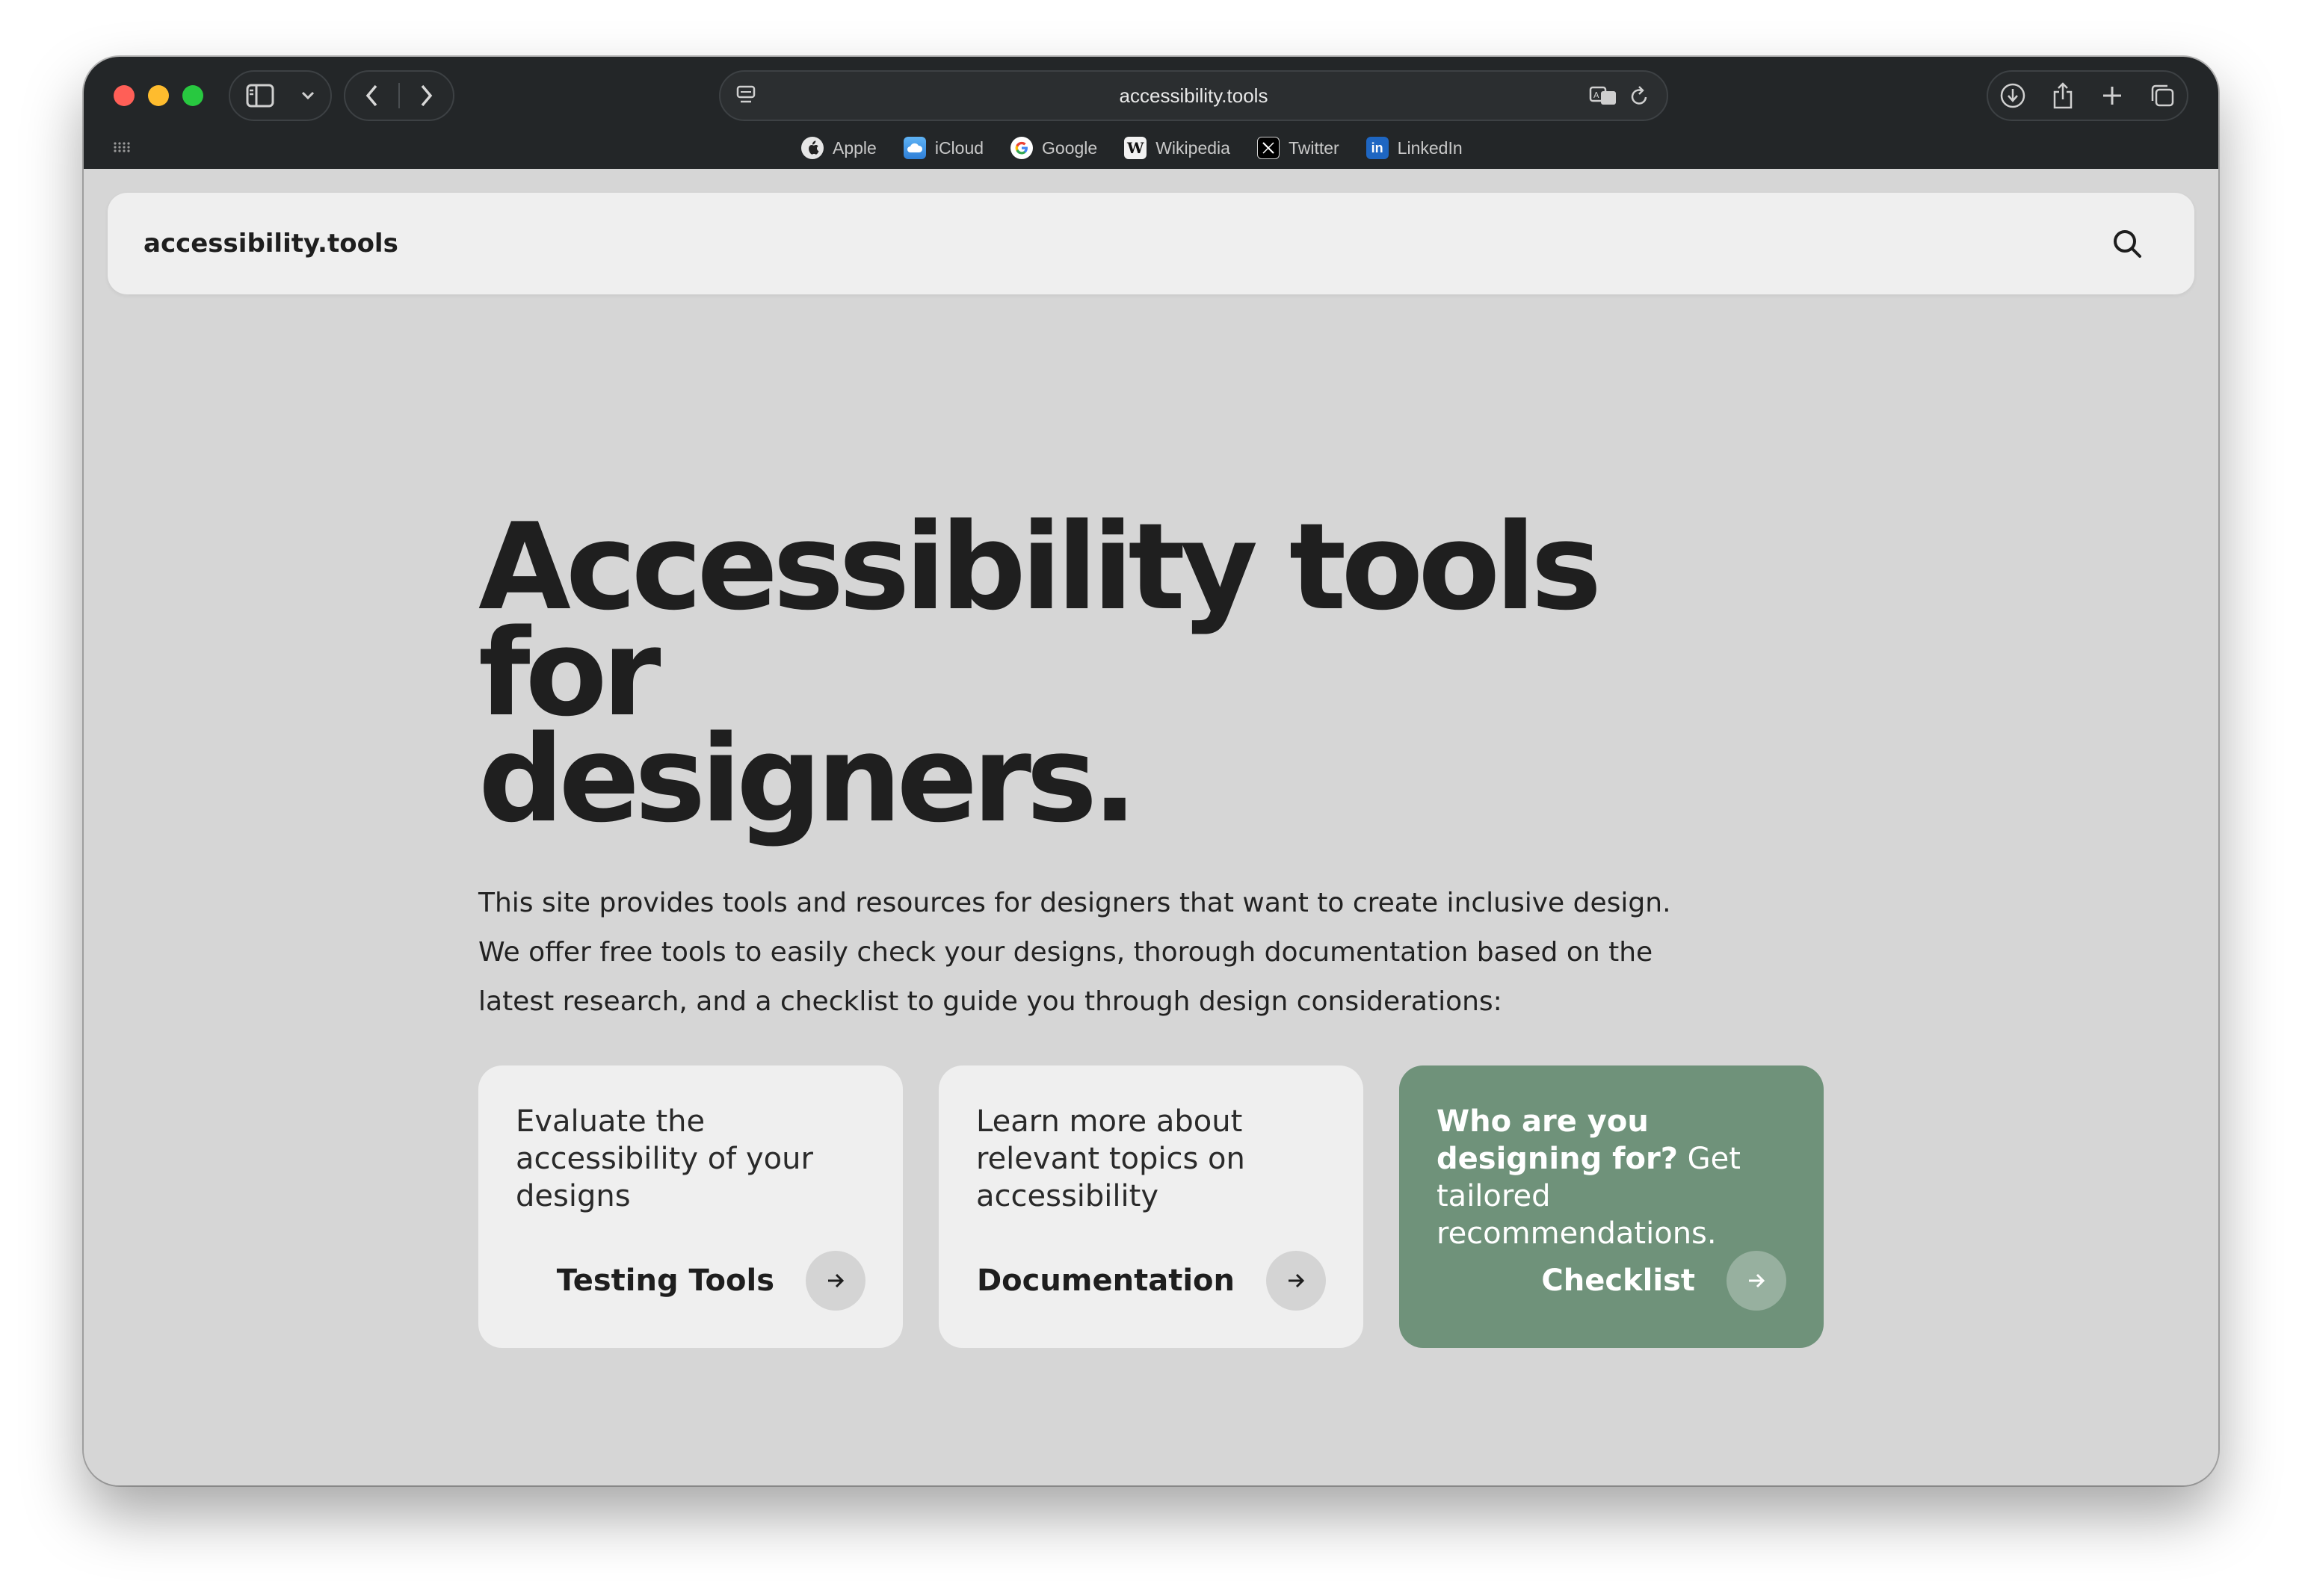 The image size is (2302, 1596). What do you see at coordinates (192, 96) in the screenshot?
I see `zoom-window-button` at bounding box center [192, 96].